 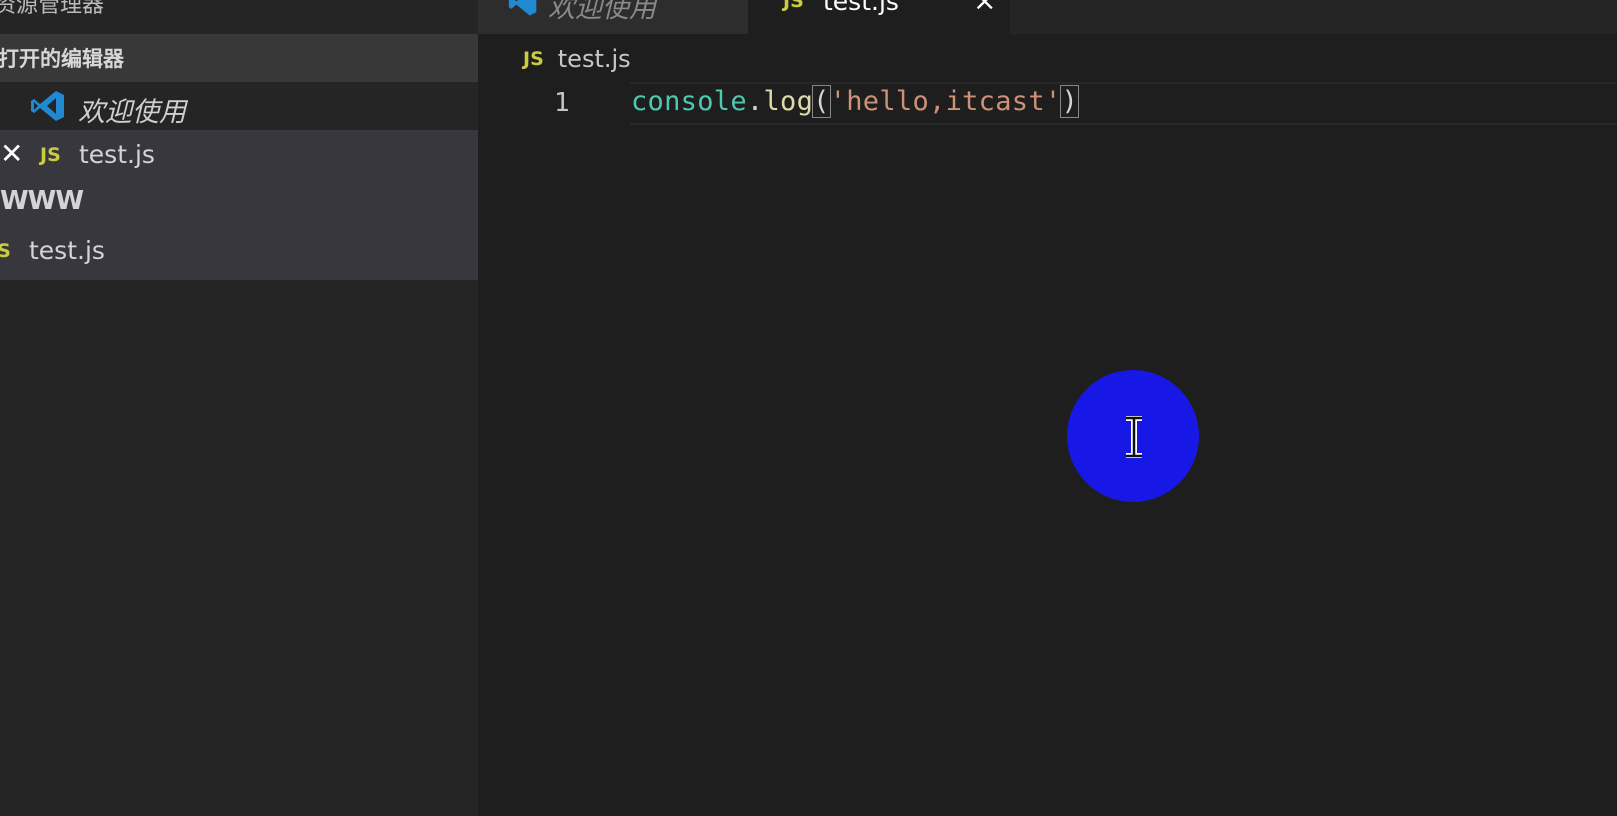 What do you see at coordinates (239, 253) in the screenshot?
I see `file-item-testjs: JS test.js` at bounding box center [239, 253].